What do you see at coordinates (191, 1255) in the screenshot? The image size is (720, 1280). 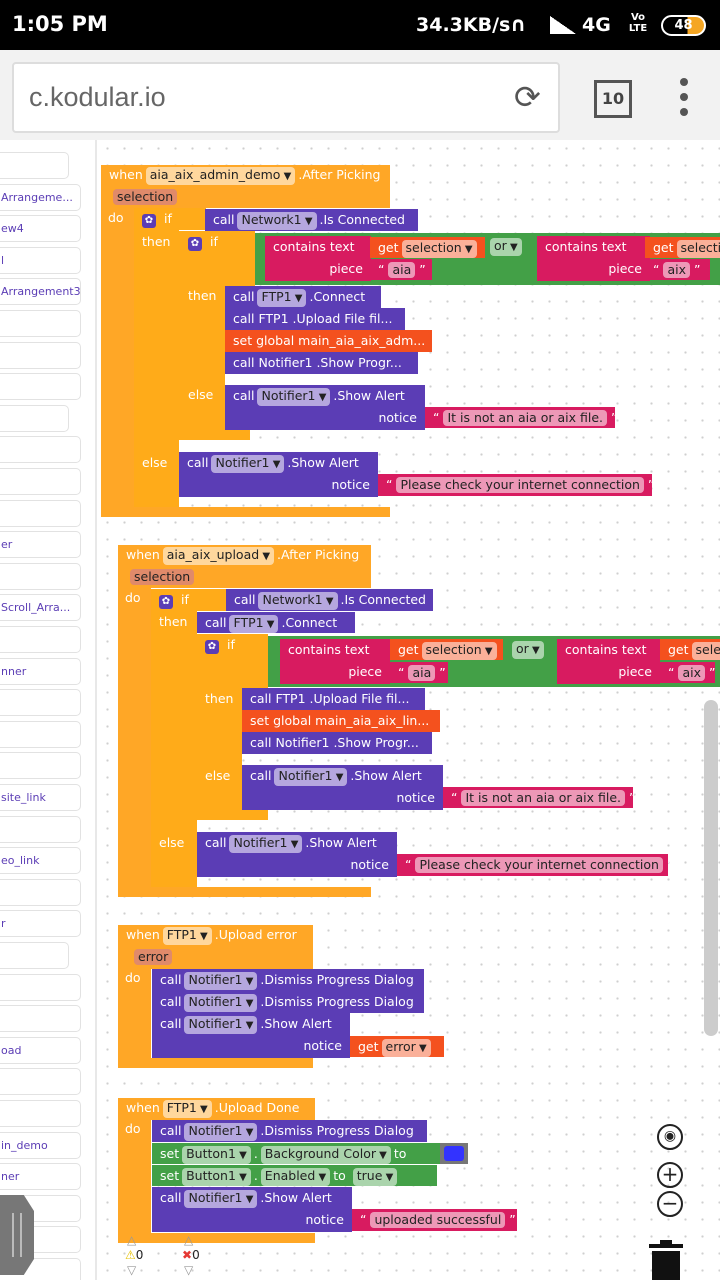 I see `error-indicator: ✖0` at bounding box center [191, 1255].